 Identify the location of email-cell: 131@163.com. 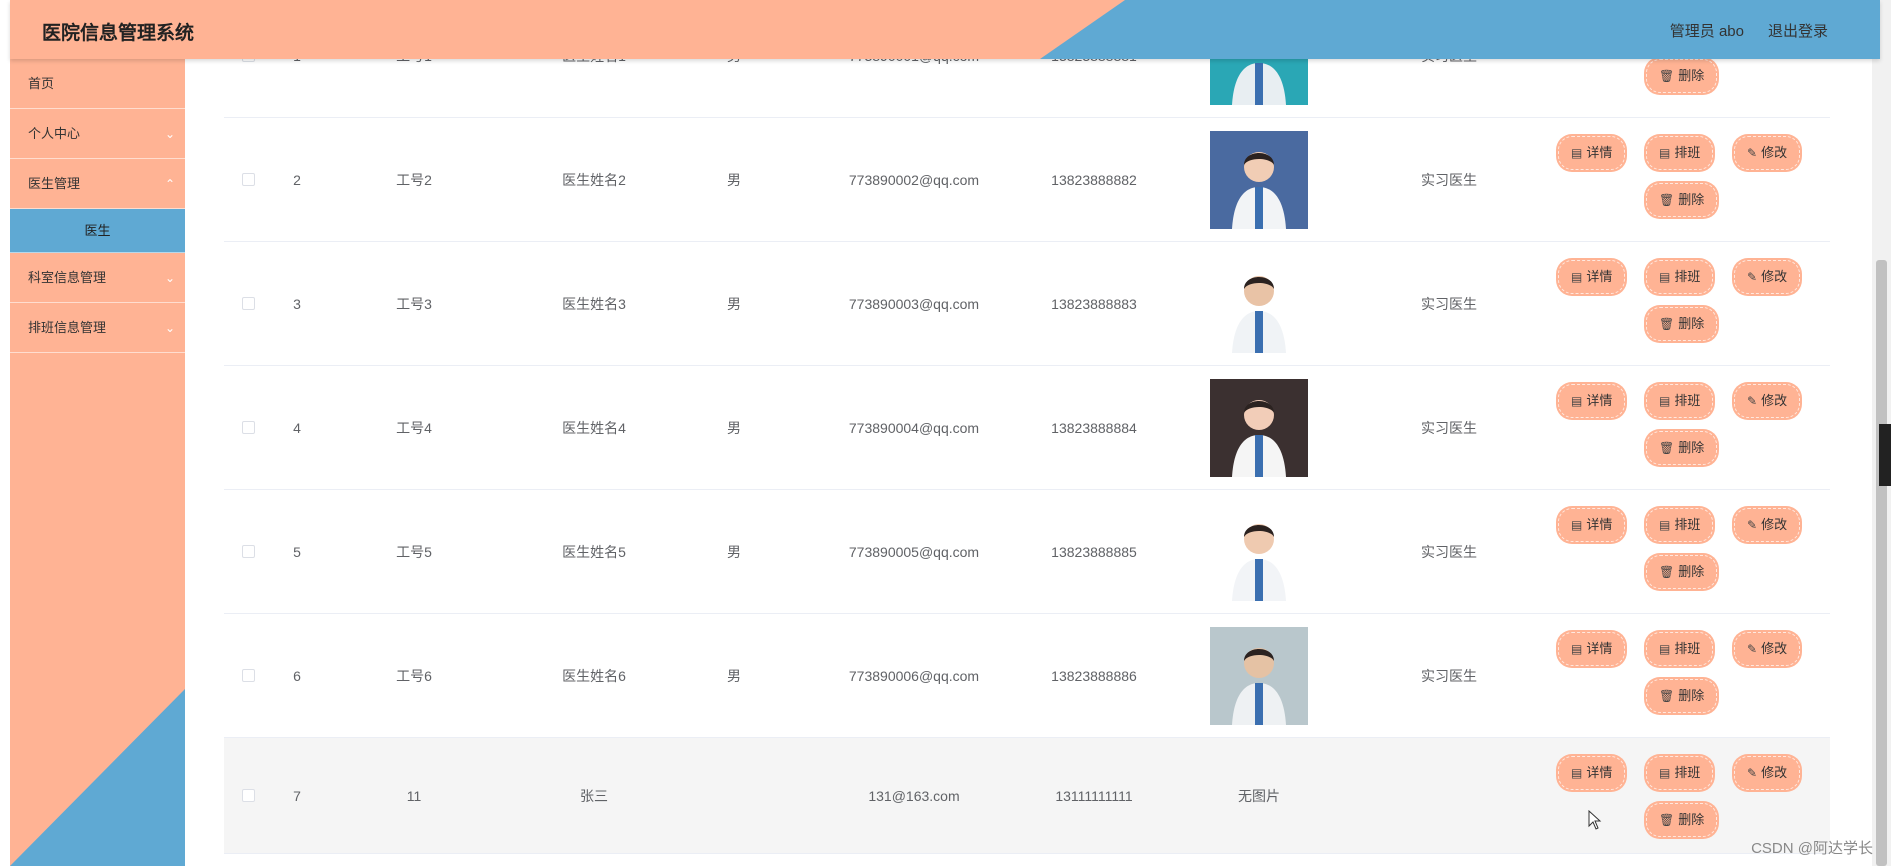
(914, 795).